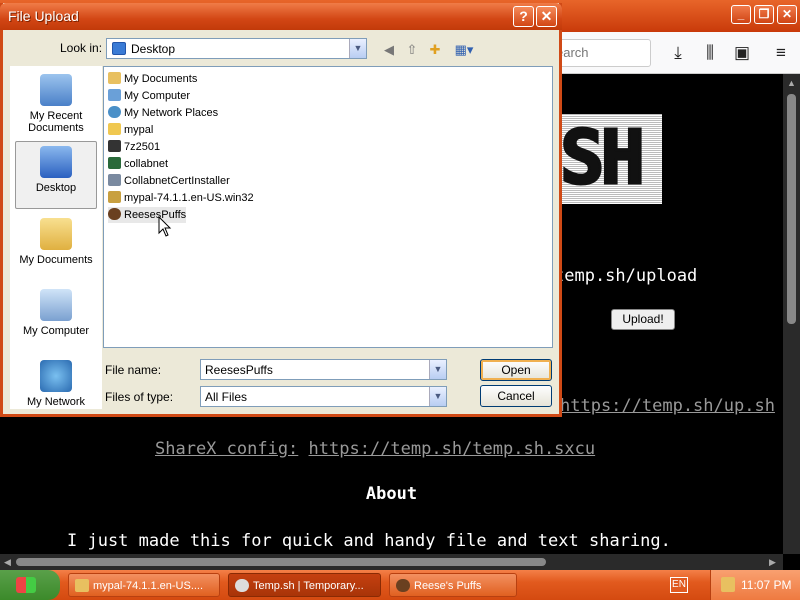  I want to click on taskbar-item: Reese's Puffs, so click(453, 585).